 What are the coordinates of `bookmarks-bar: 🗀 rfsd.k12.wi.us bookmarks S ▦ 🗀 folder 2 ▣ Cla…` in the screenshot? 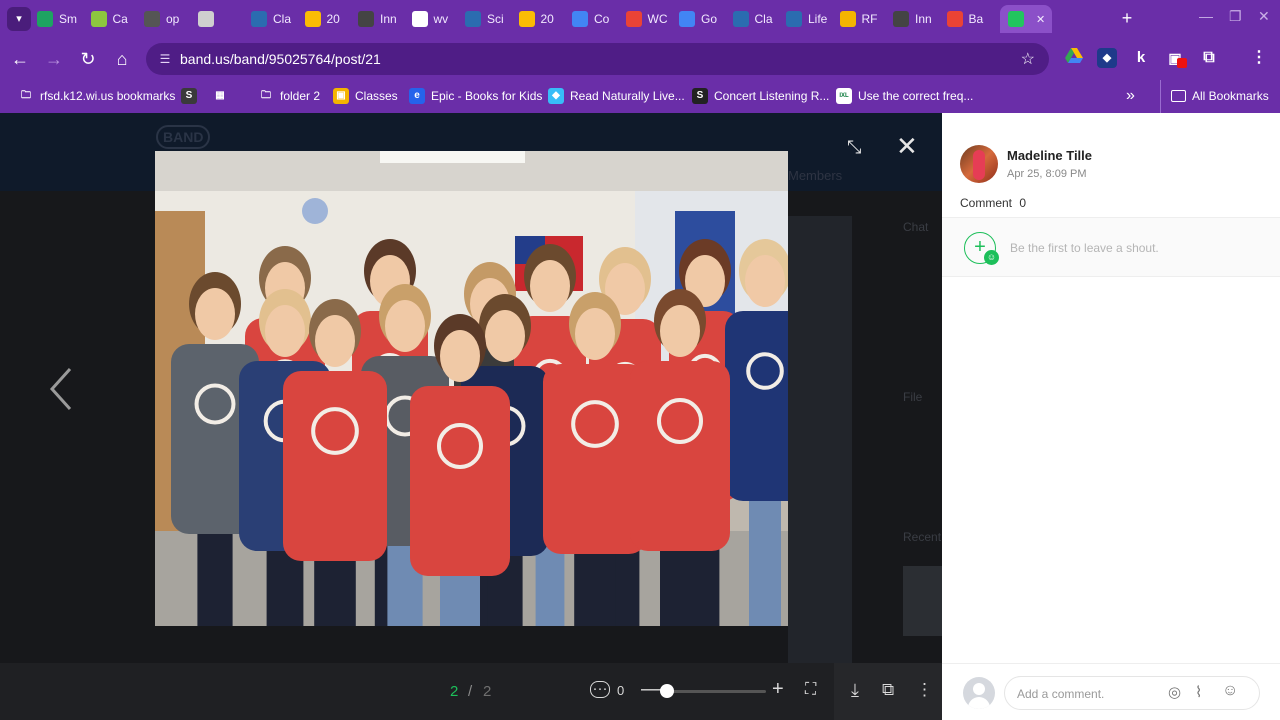 It's located at (640, 96).